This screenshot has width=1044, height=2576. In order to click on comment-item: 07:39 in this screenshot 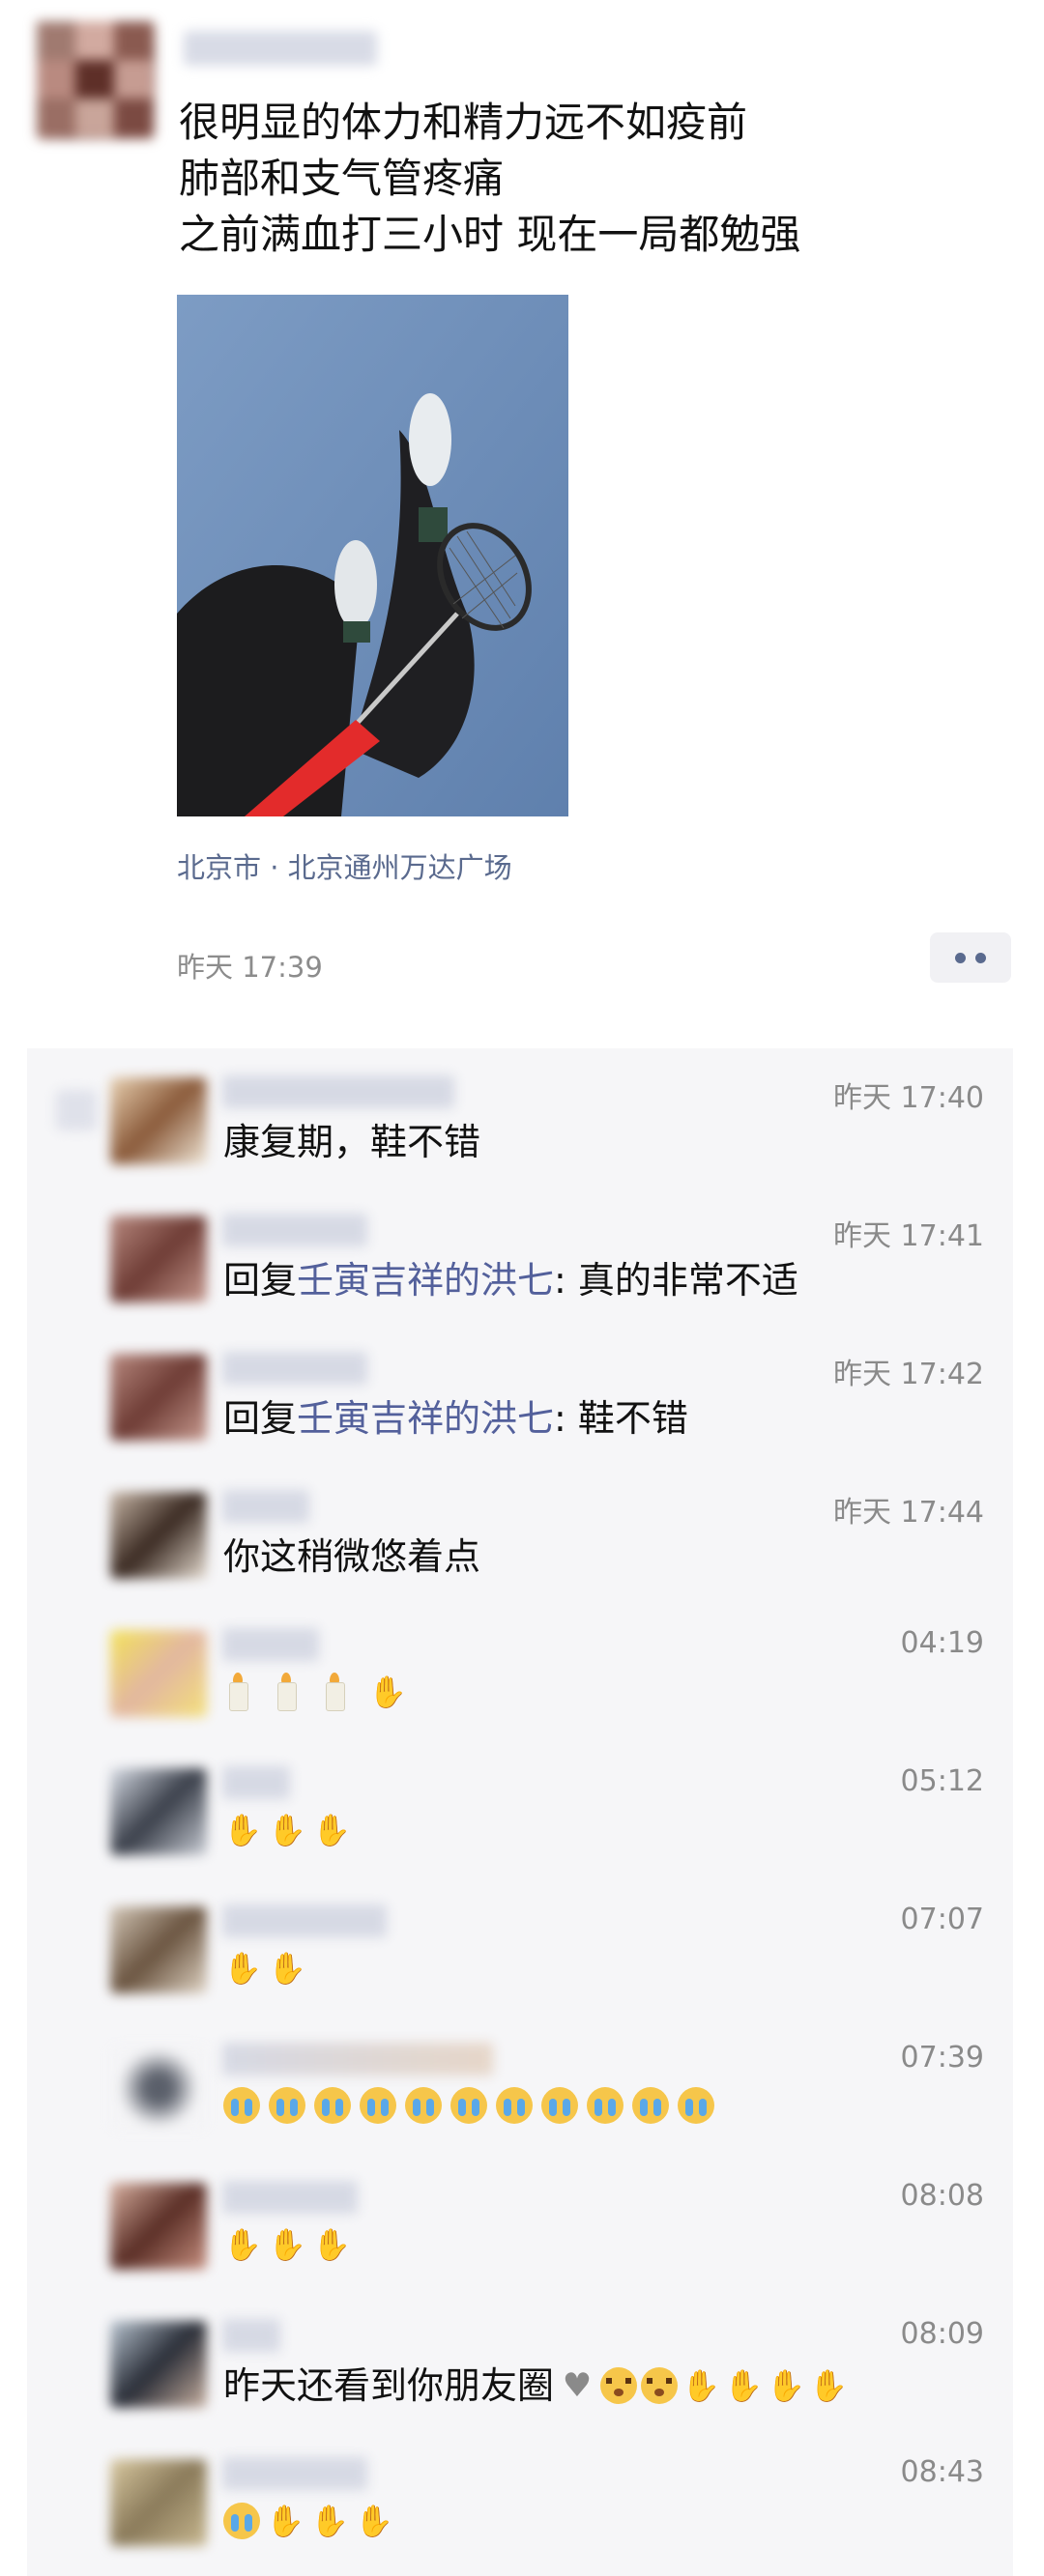, I will do `click(520, 2085)`.